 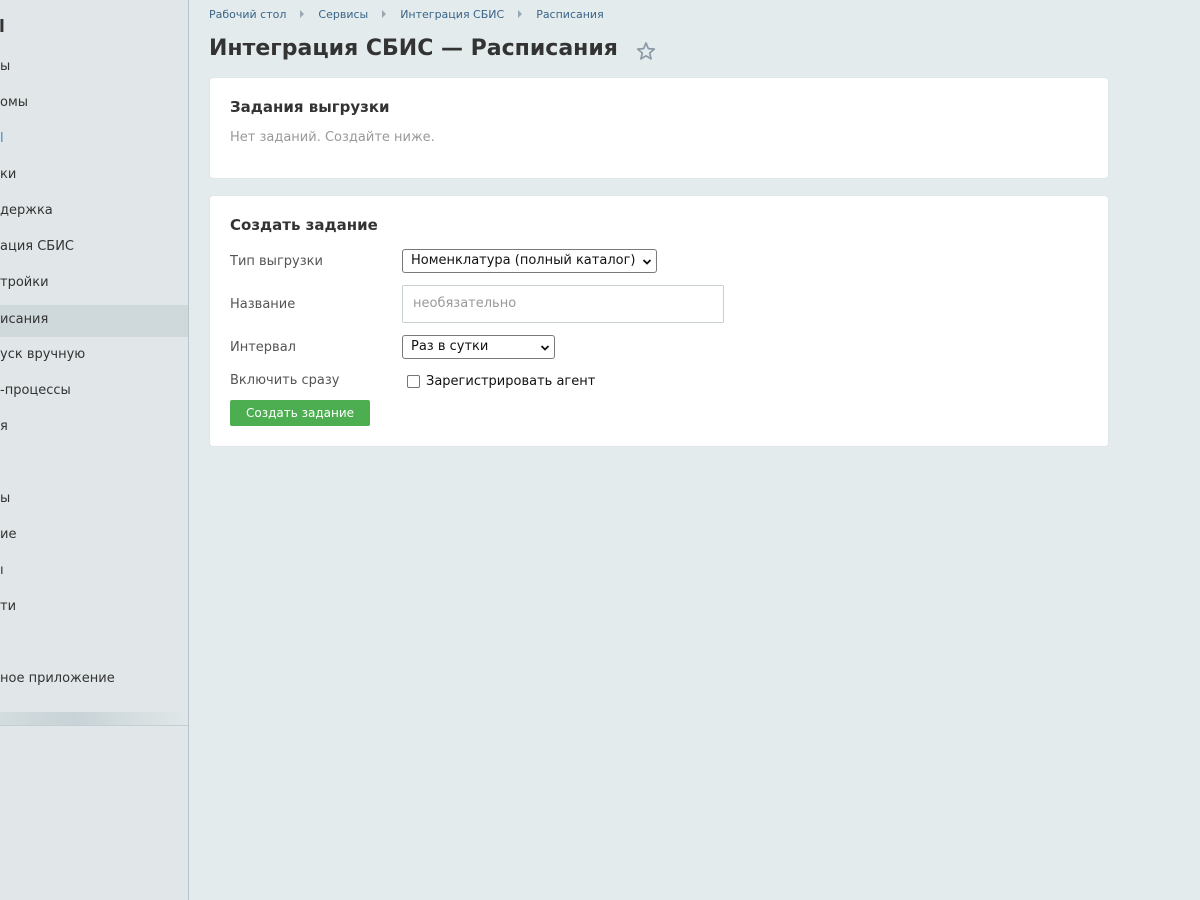 What do you see at coordinates (263, 347) in the screenshot?
I see `interval-label: Интервал` at bounding box center [263, 347].